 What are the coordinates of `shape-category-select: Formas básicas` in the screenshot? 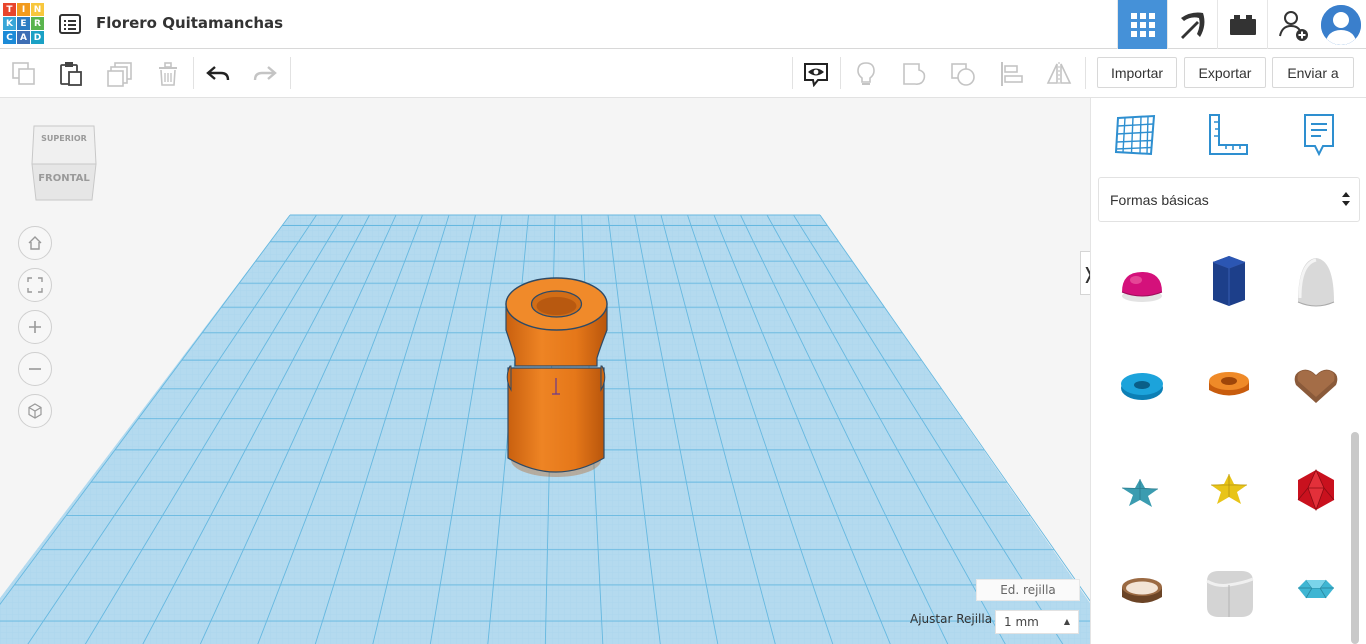 It's located at (1229, 199).